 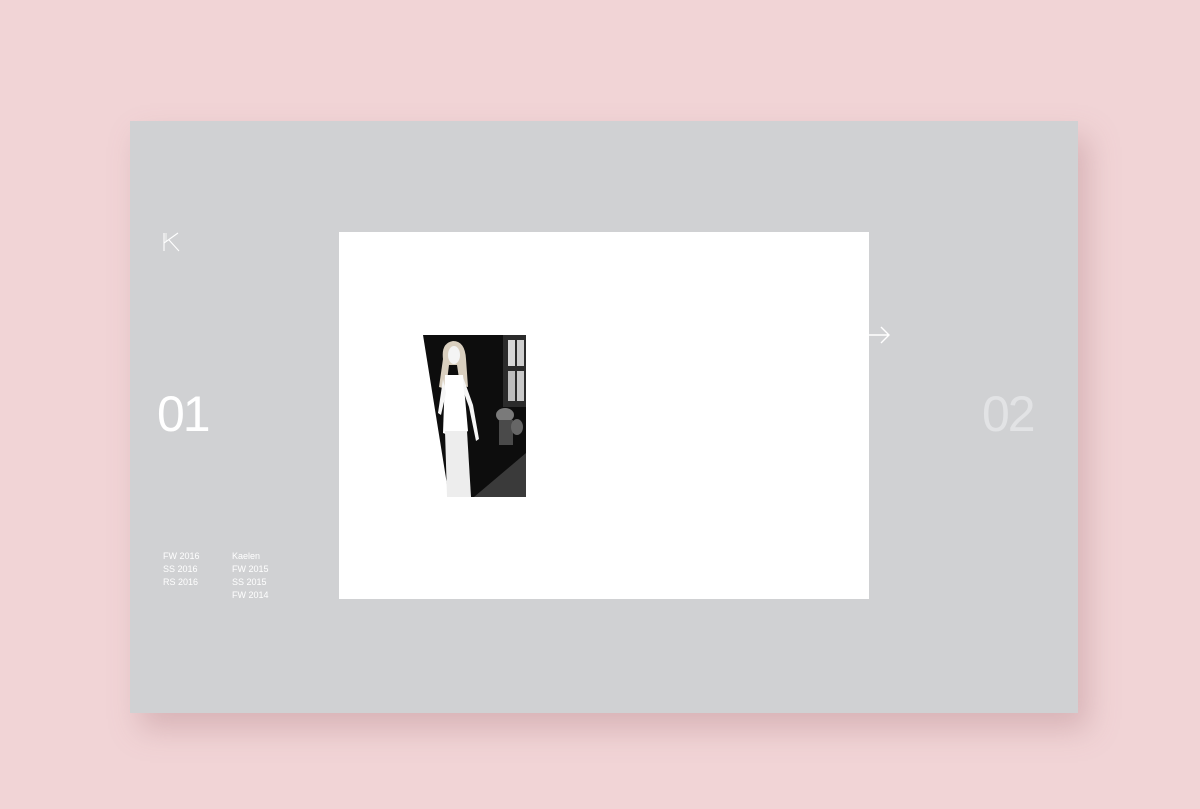 What do you see at coordinates (250, 595) in the screenshot?
I see `menu-item-fw-2014: FW 2014` at bounding box center [250, 595].